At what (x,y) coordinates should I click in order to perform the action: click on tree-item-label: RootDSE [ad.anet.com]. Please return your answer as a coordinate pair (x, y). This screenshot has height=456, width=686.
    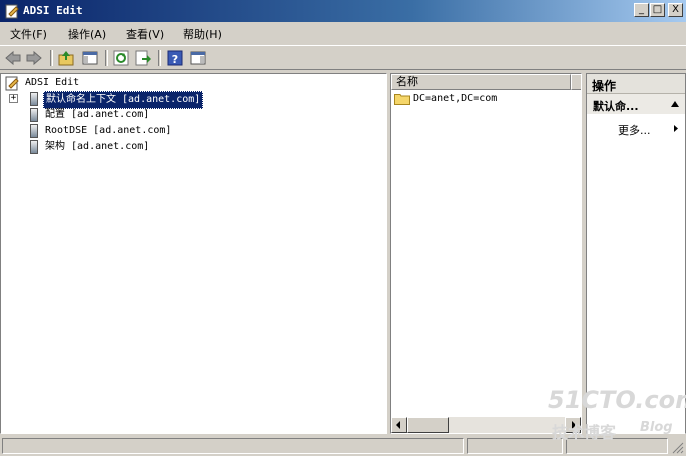
    Looking at the image, I should click on (108, 130).